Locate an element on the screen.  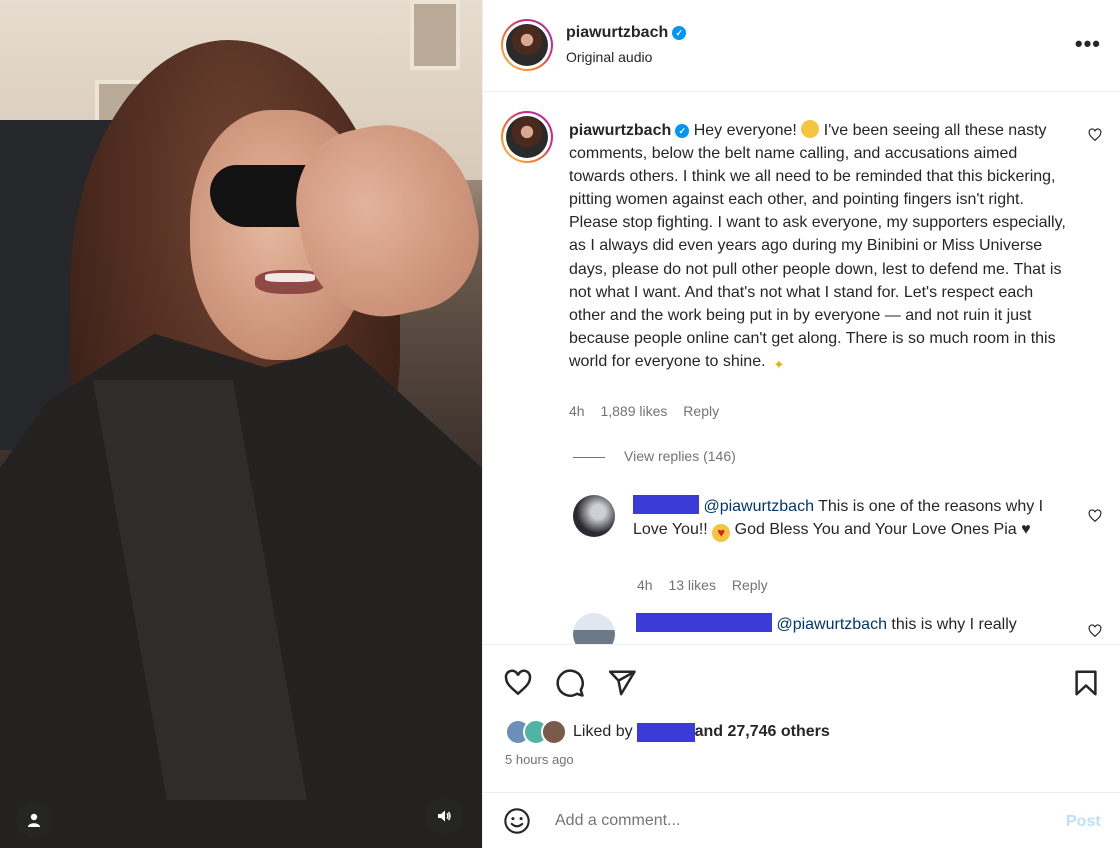
audio-label: Original audio is located at coordinates (609, 57).